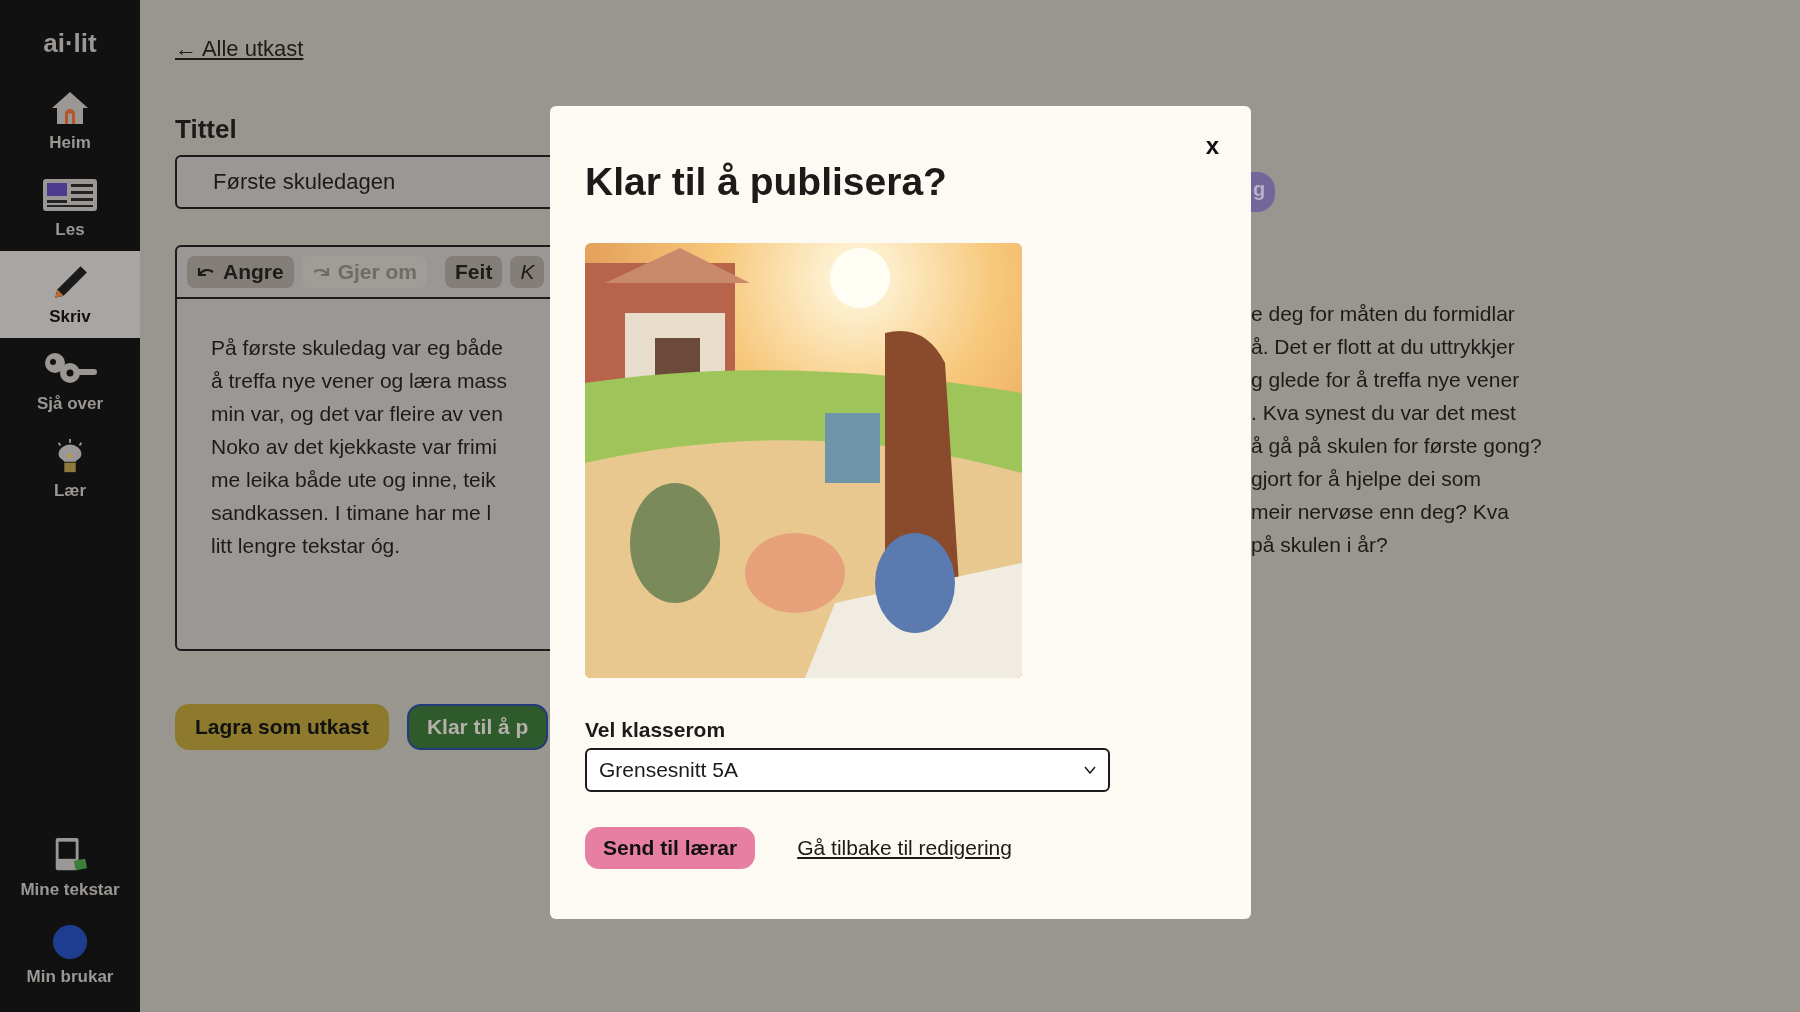 Image resolution: width=1800 pixels, height=1012 pixels. What do you see at coordinates (1383, 347) in the screenshot?
I see `feedback-line: å. Det er flott at du uttrykkjer` at bounding box center [1383, 347].